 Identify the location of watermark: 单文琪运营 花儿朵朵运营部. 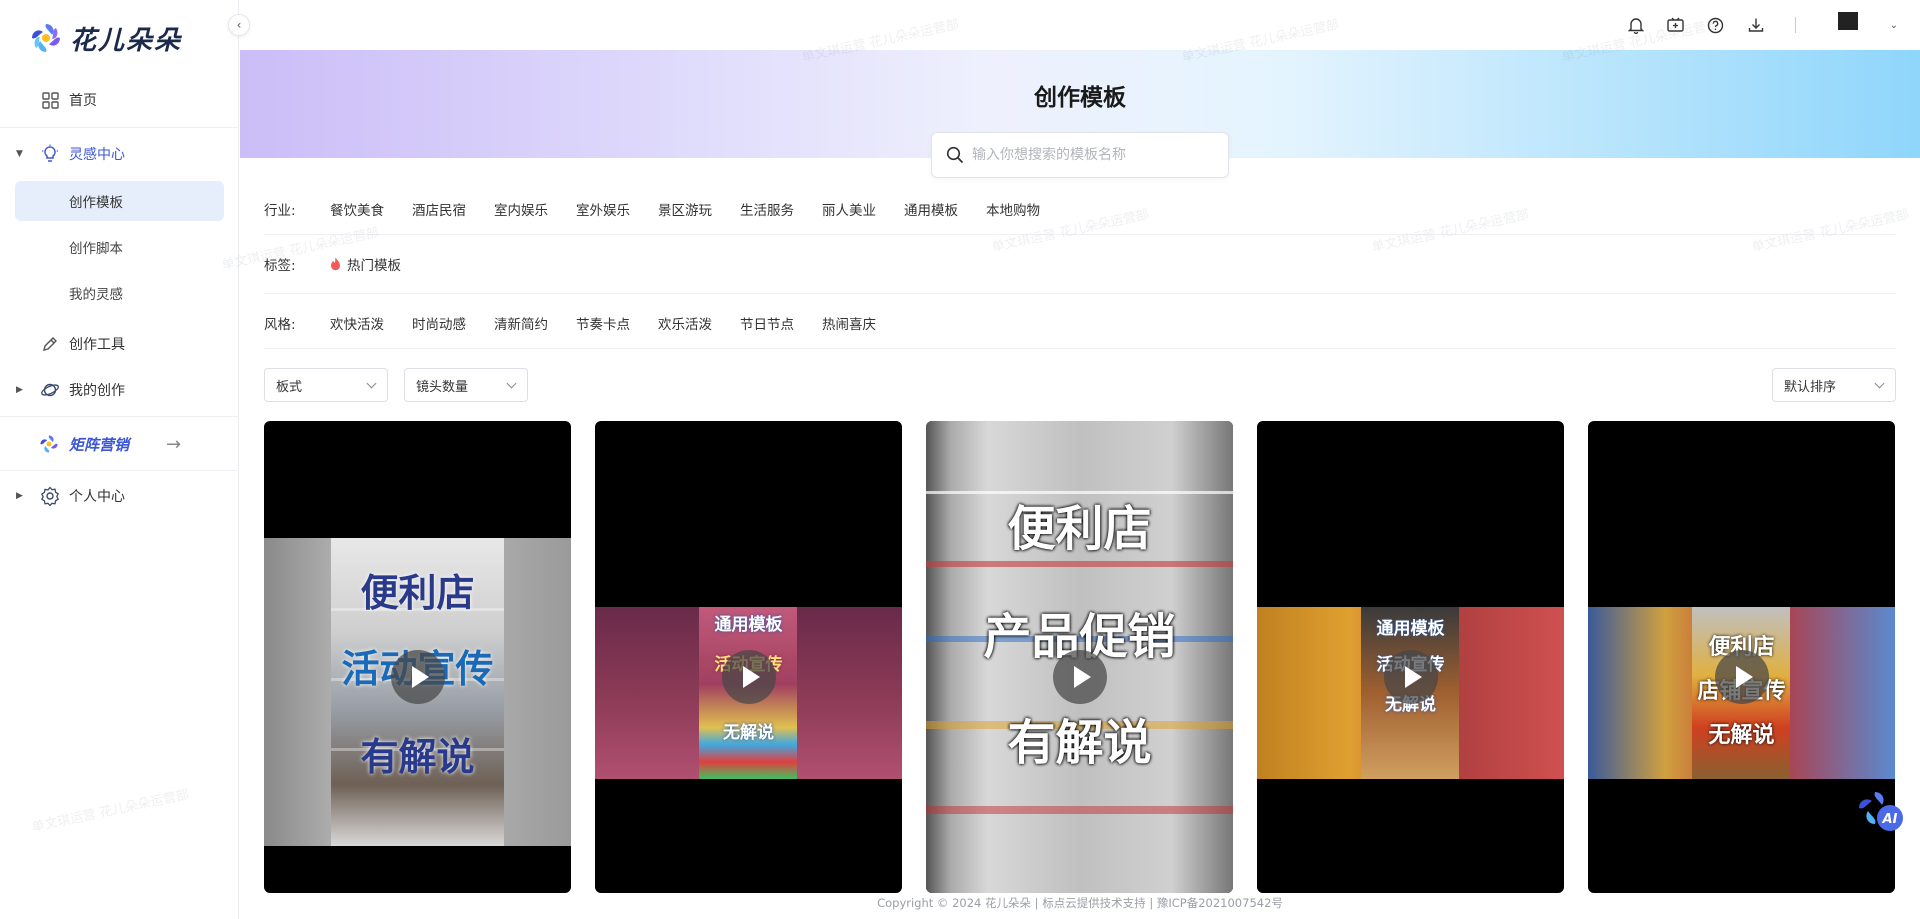
(1450, 231).